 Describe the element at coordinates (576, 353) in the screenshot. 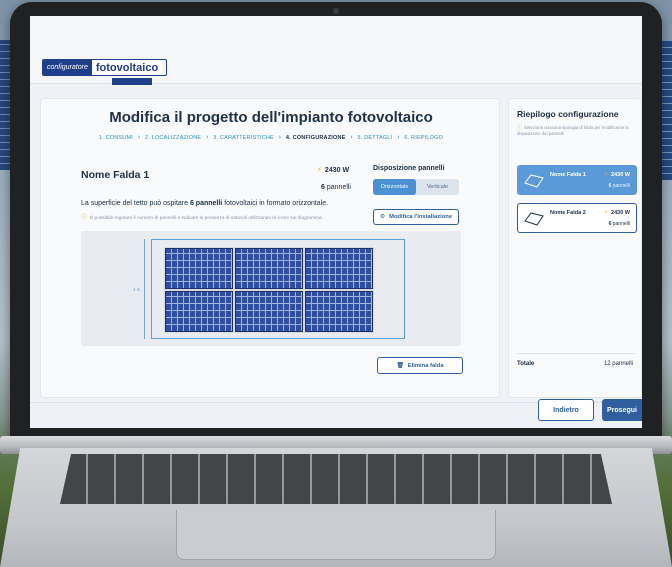

I see `divider` at that location.